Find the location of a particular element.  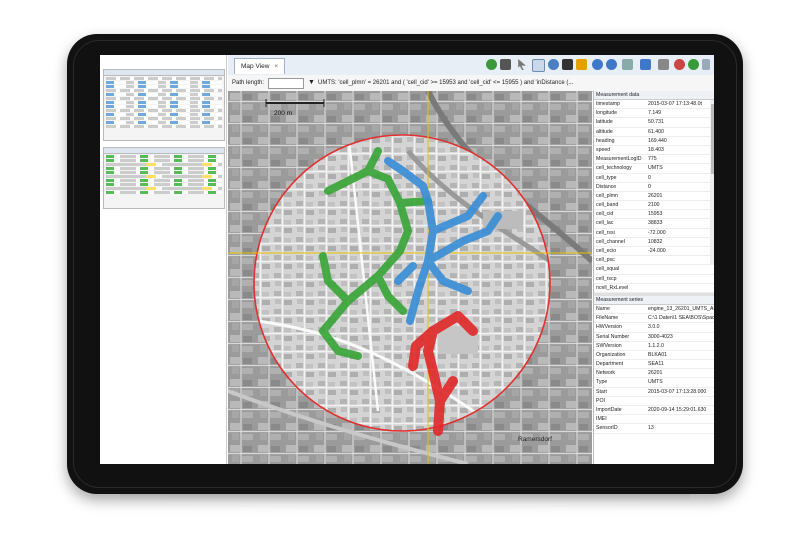

close-icon: × is located at coordinates (276, 66).